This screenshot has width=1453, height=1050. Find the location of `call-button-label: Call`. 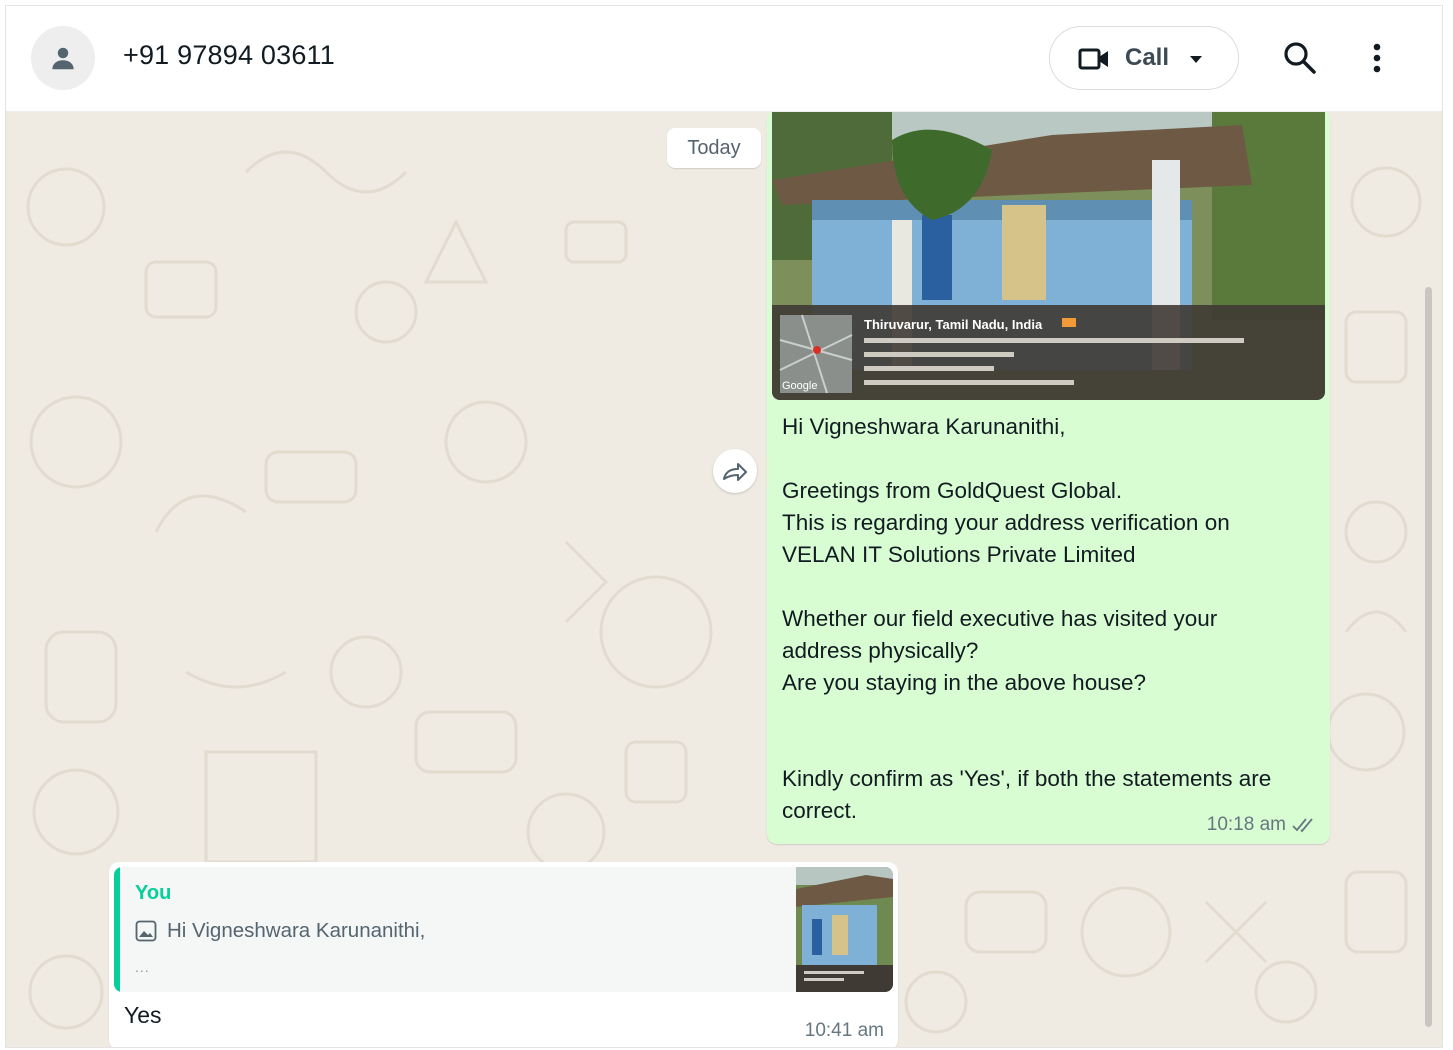

call-button-label: Call is located at coordinates (1147, 57).